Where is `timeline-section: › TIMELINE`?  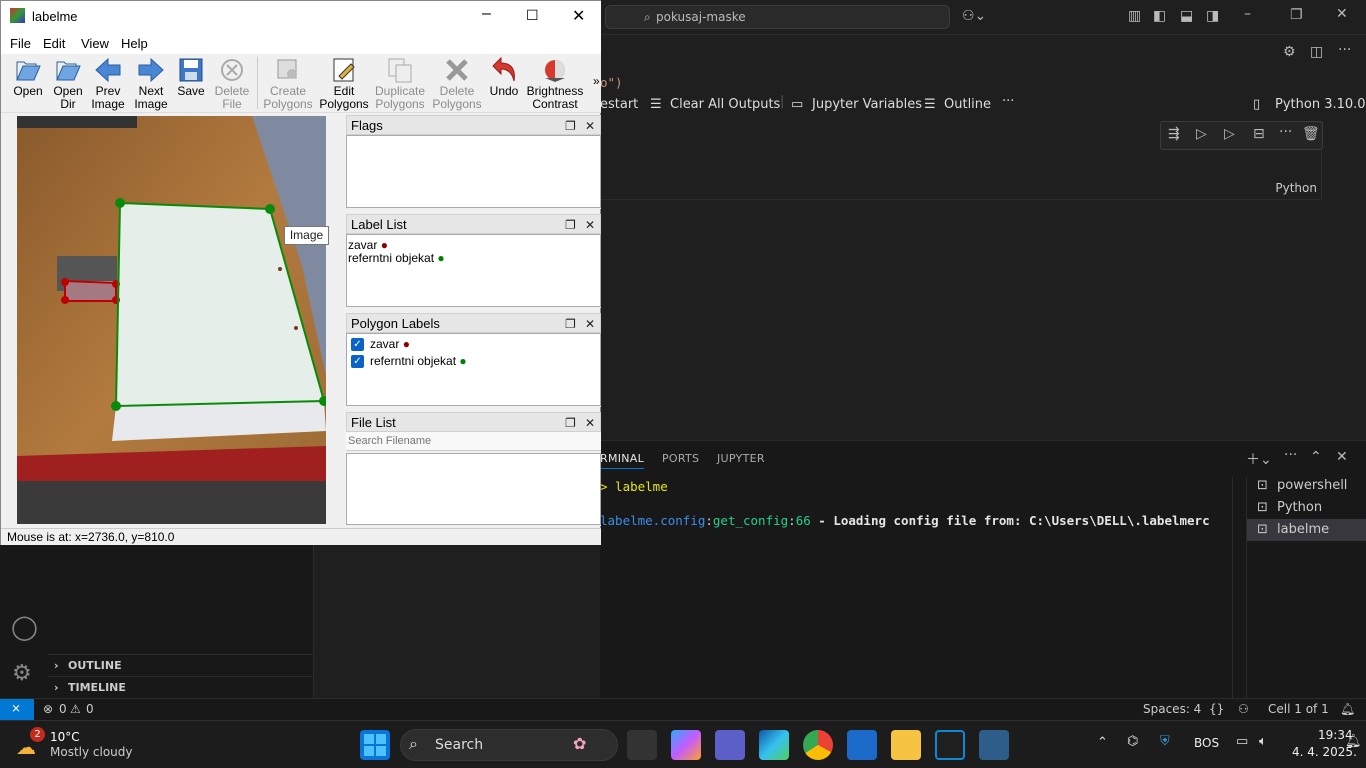
timeline-section: › TIMELINE is located at coordinates (181, 687).